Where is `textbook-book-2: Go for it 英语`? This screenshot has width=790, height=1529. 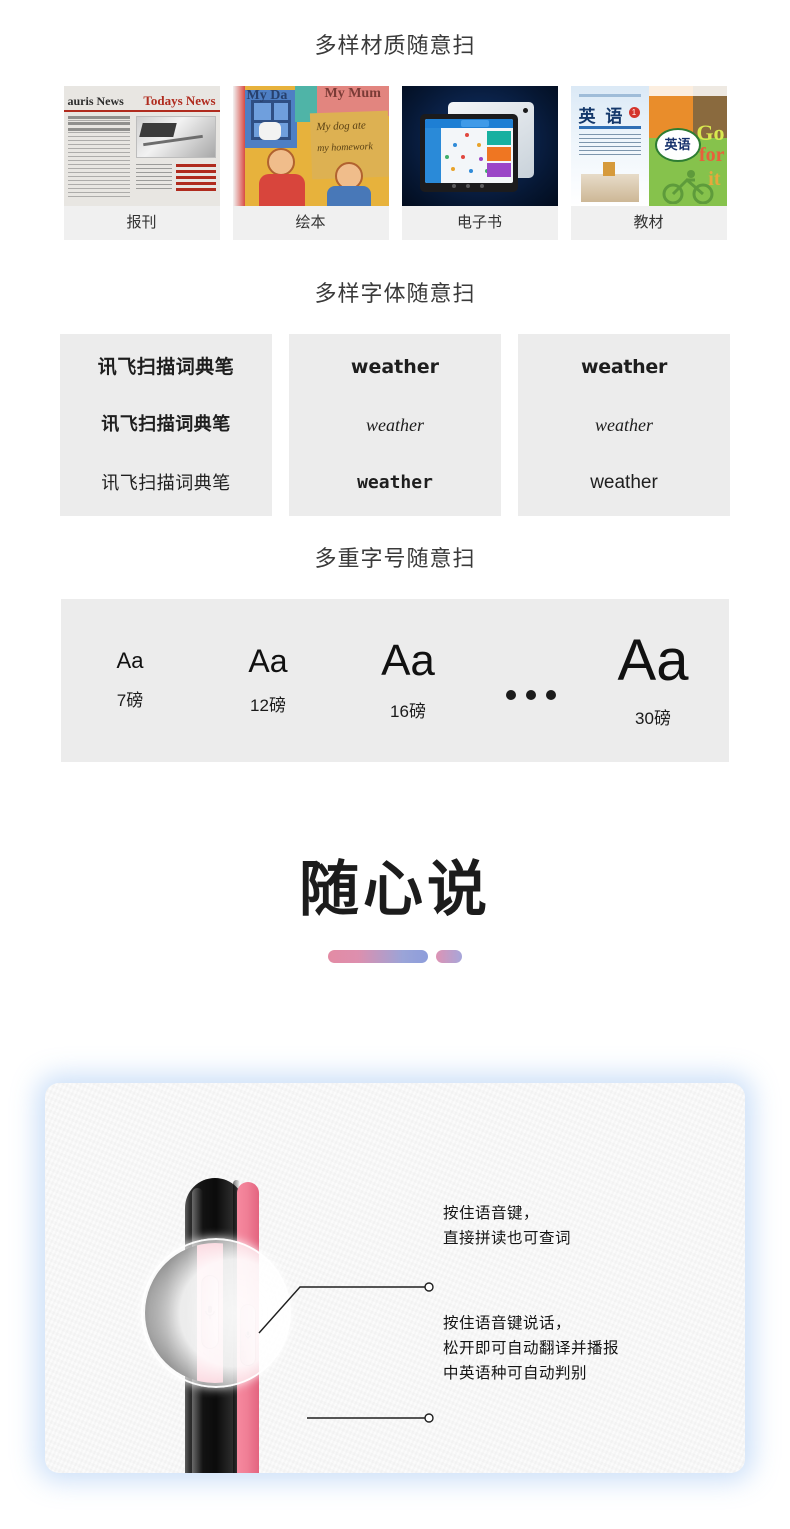 textbook-book-2: Go for it 英语 is located at coordinates (687, 146).